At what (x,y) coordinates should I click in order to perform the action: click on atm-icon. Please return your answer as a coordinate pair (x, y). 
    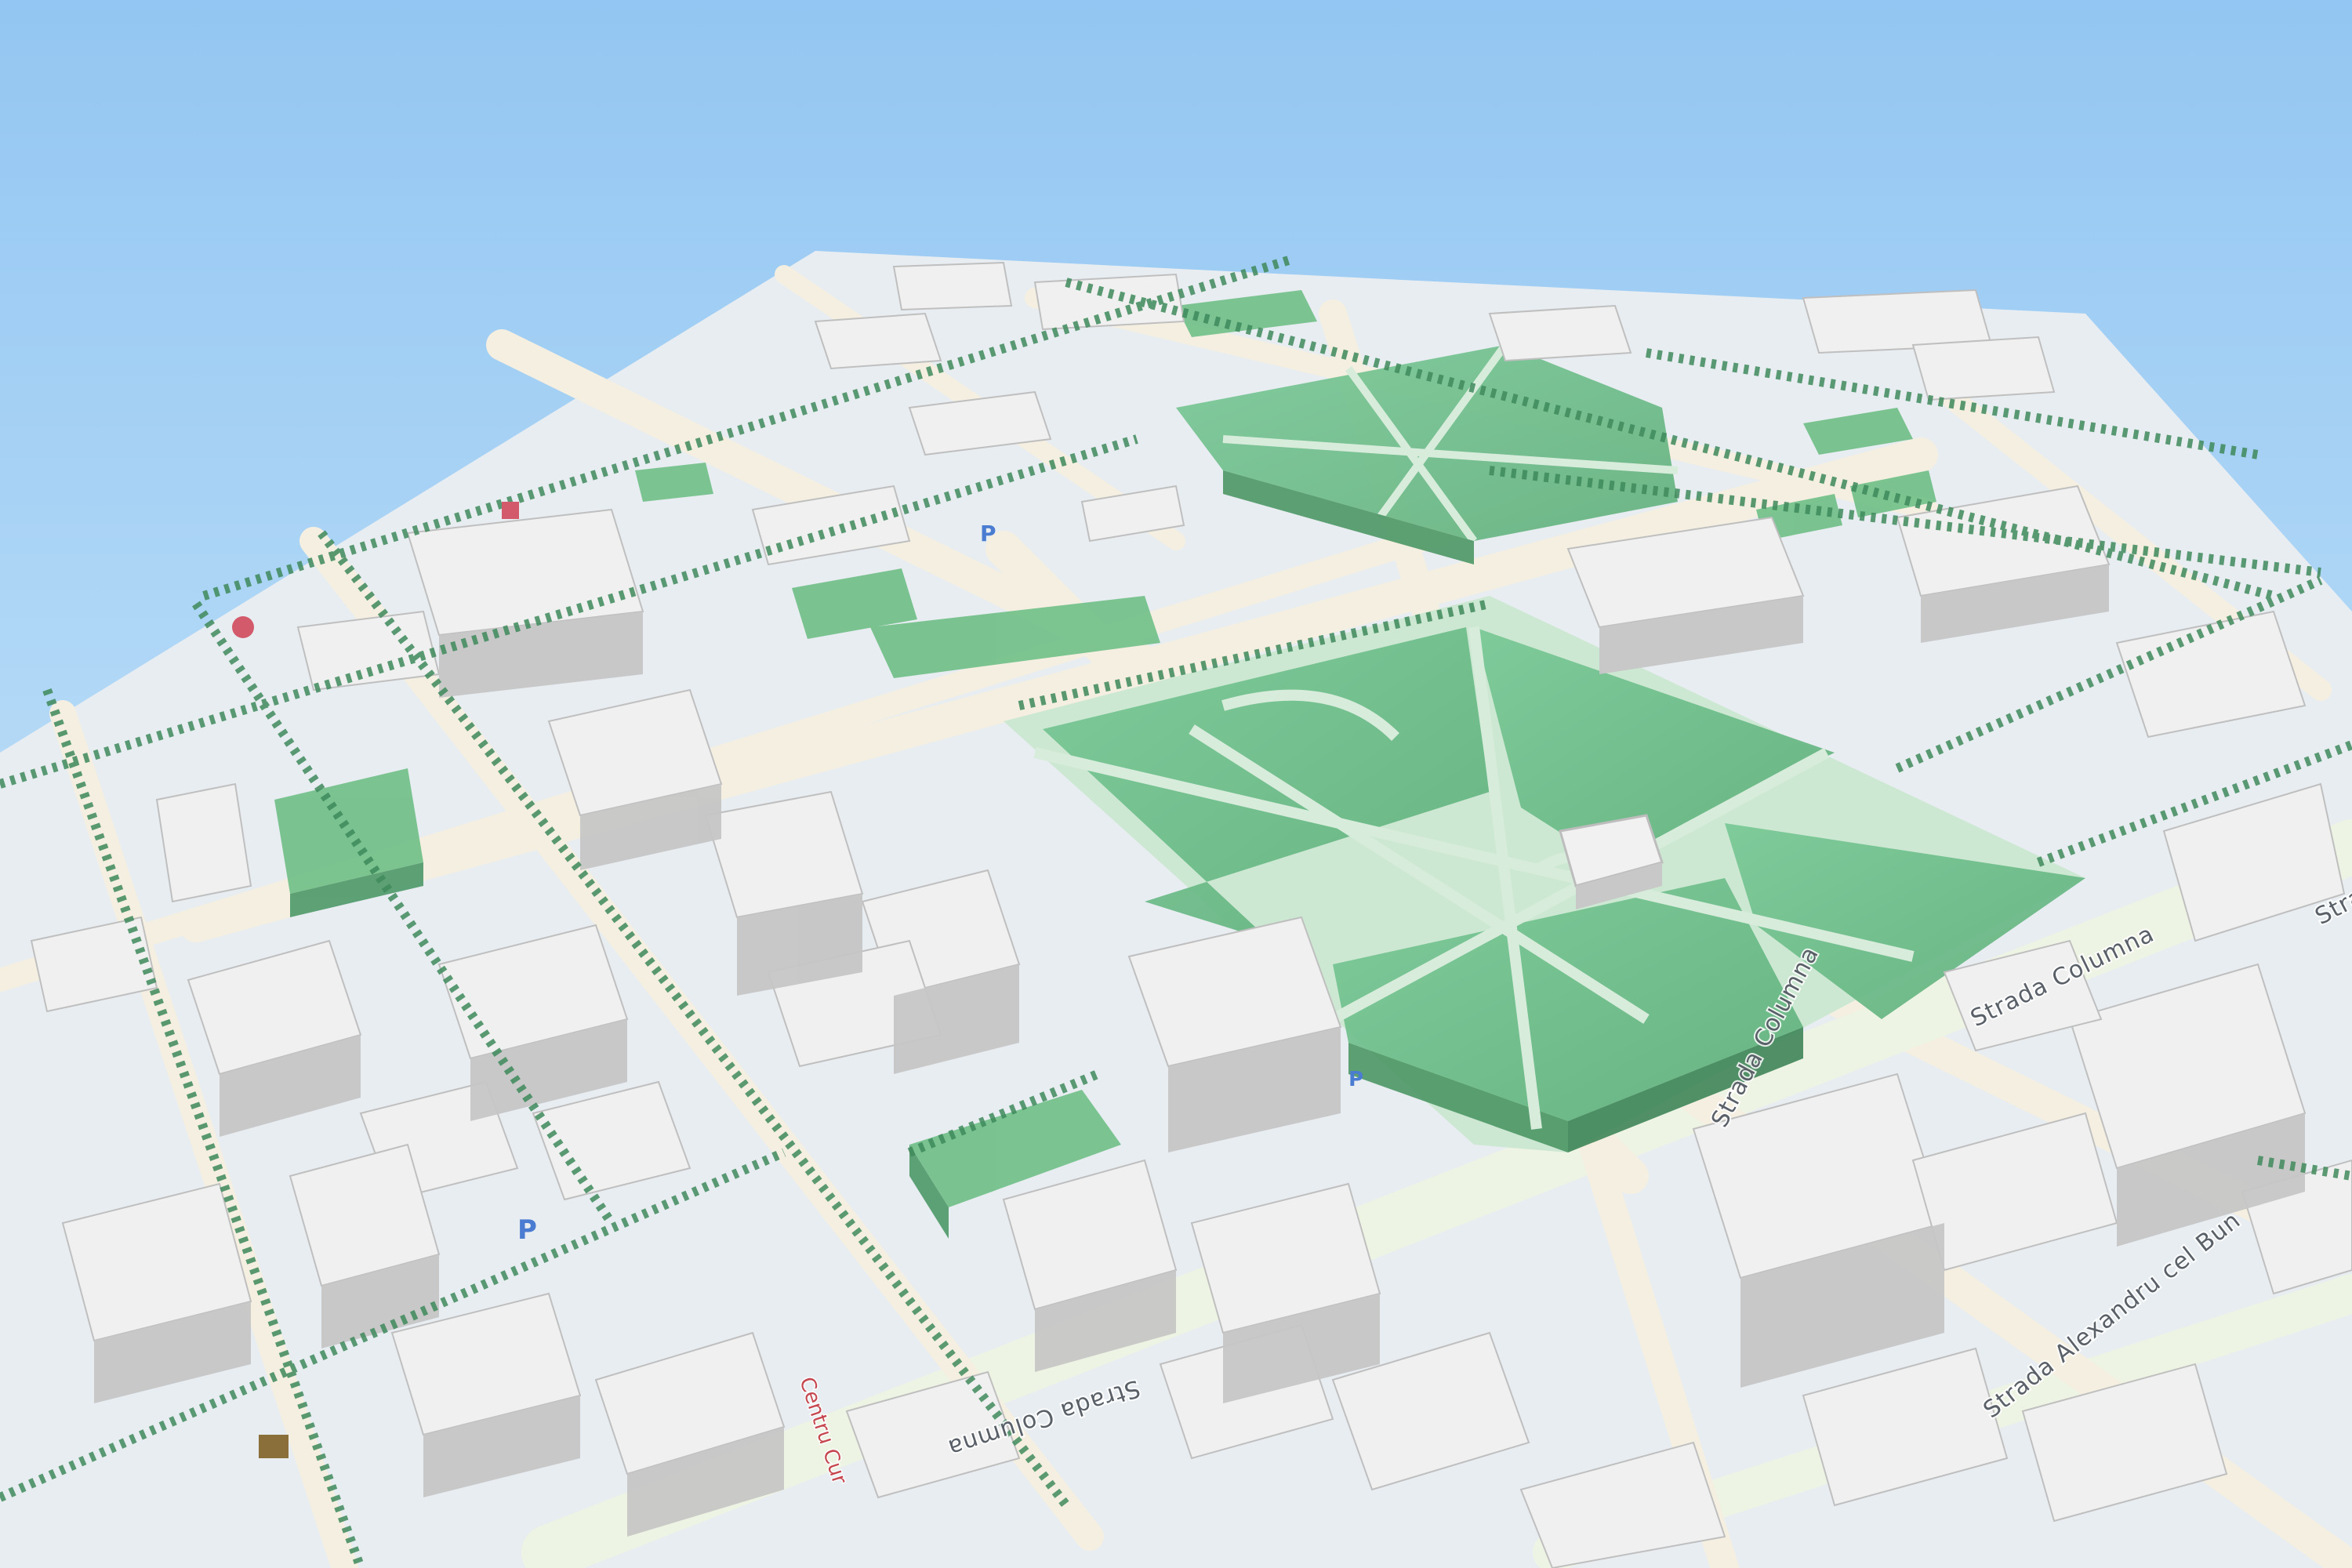
    Looking at the image, I should click on (274, 1446).